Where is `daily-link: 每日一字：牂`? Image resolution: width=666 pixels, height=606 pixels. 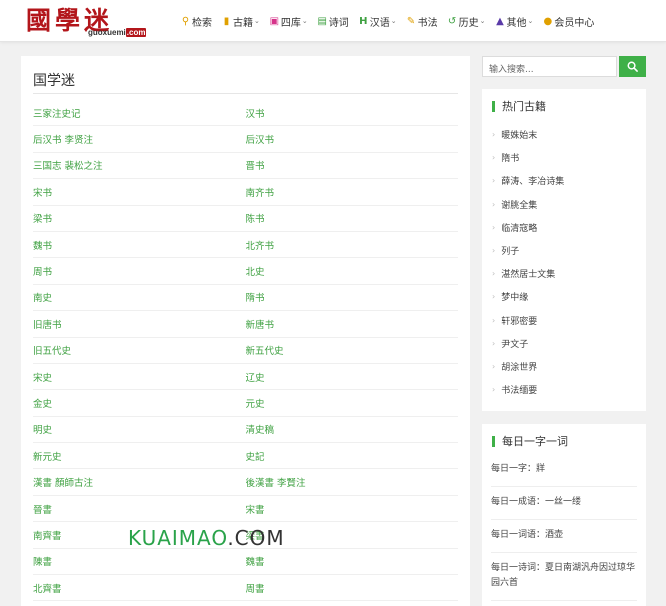
daily-link: 每日一字：牂 is located at coordinates (564, 470).